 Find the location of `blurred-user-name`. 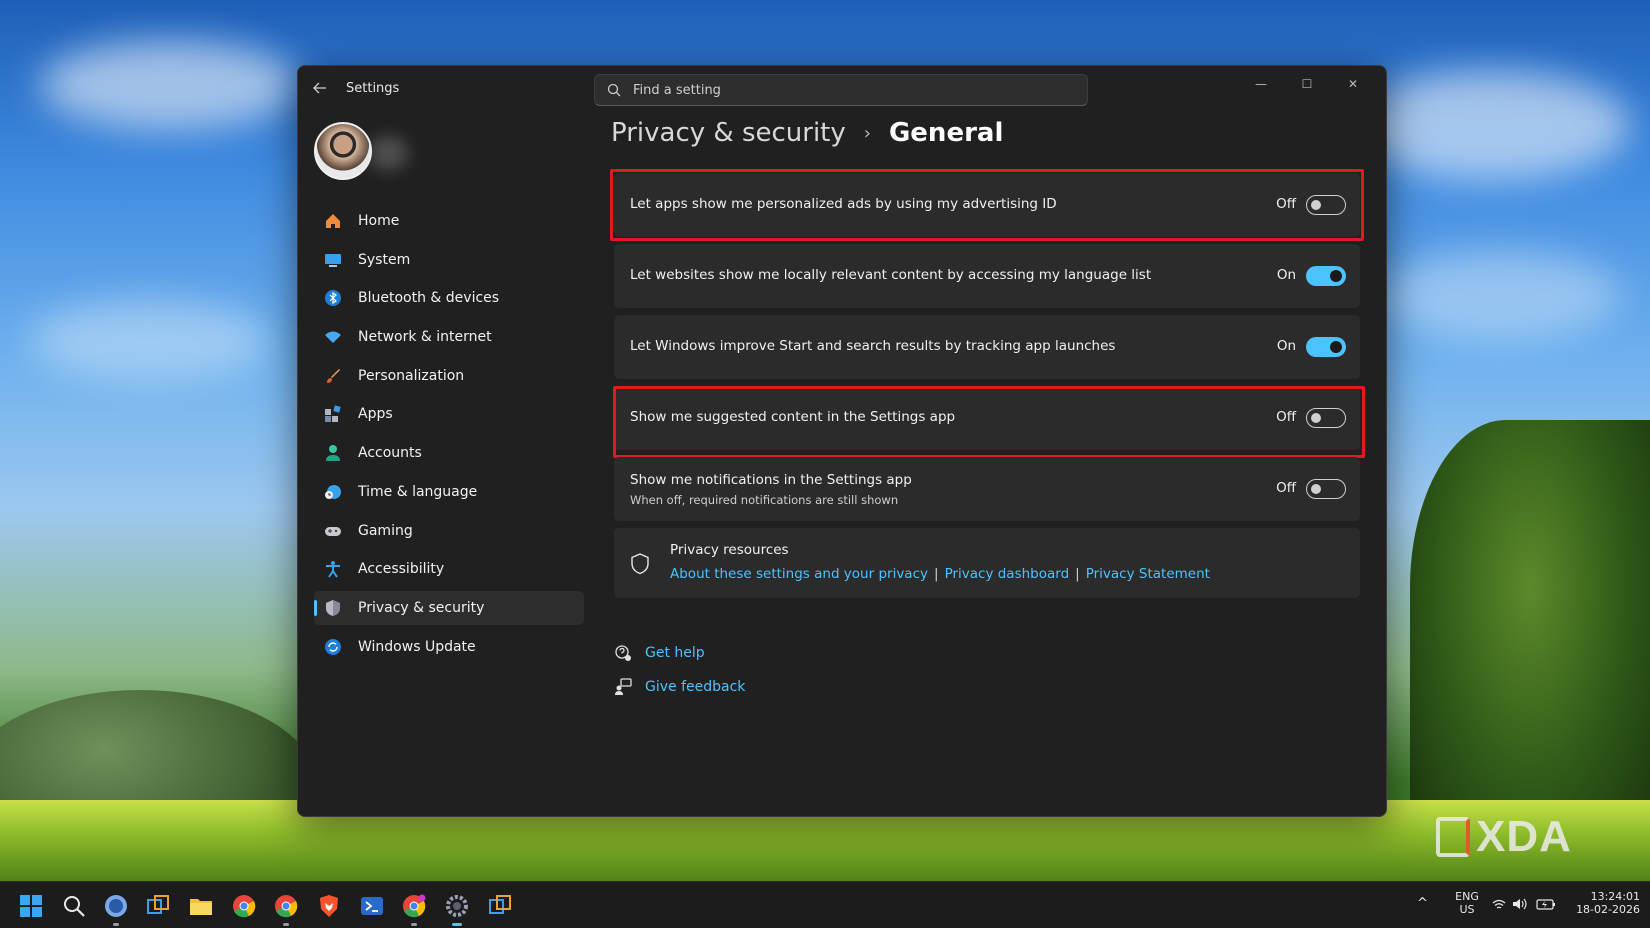

blurred-user-name is located at coordinates (388, 153).